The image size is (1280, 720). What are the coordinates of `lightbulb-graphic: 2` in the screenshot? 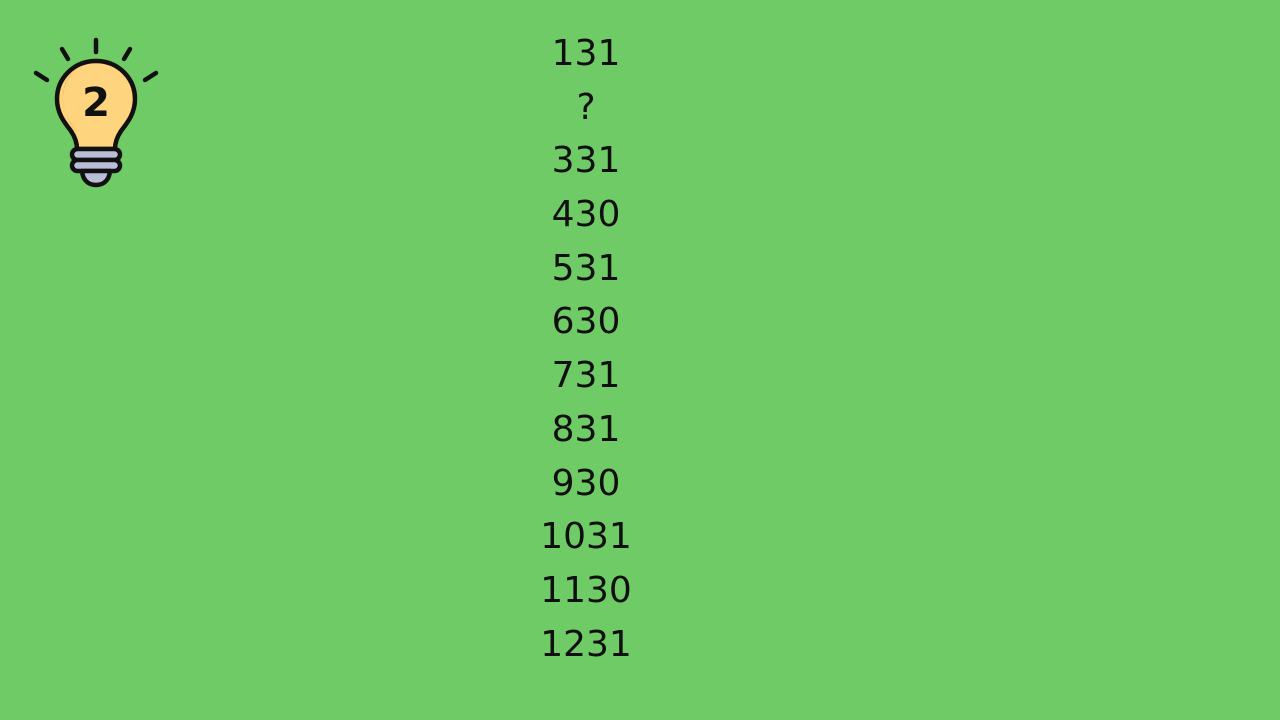 It's located at (96, 112).